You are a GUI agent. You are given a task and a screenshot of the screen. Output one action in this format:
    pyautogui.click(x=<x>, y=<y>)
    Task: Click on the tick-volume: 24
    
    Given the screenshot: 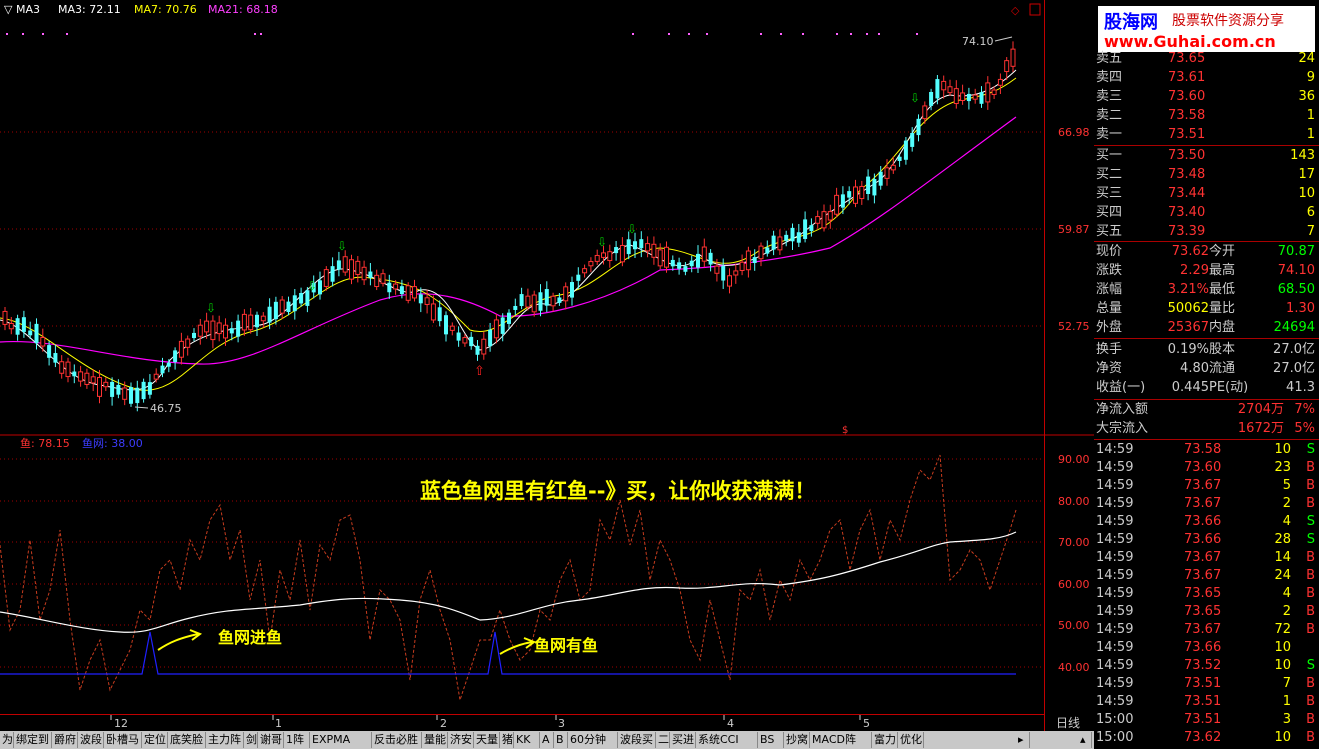 What is the action you would take?
    pyautogui.click(x=1282, y=575)
    